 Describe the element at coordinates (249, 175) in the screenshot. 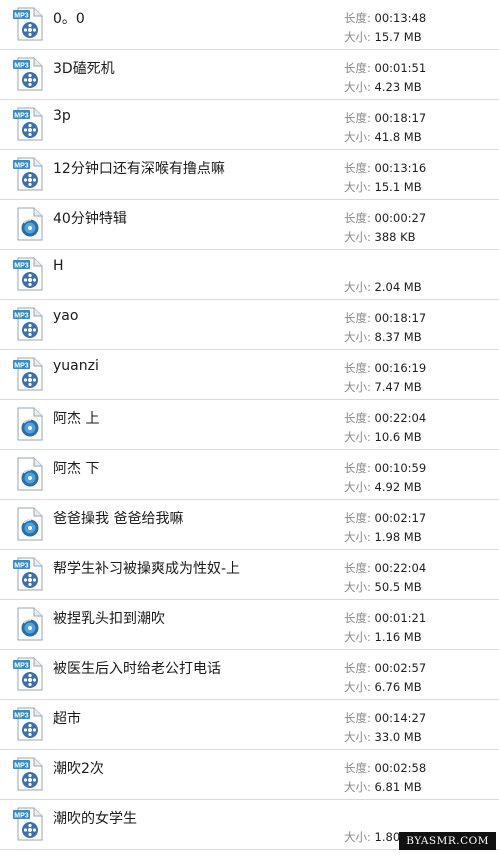

I see `file-row: MP3 12分钟口还有深喉有撸点嘛 长度: 00:13:16 大小: 15.1 MB` at that location.